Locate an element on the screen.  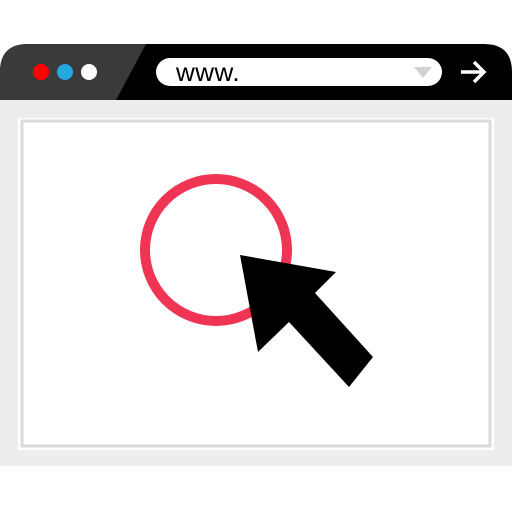
address-bar-text: www. is located at coordinates (208, 72).